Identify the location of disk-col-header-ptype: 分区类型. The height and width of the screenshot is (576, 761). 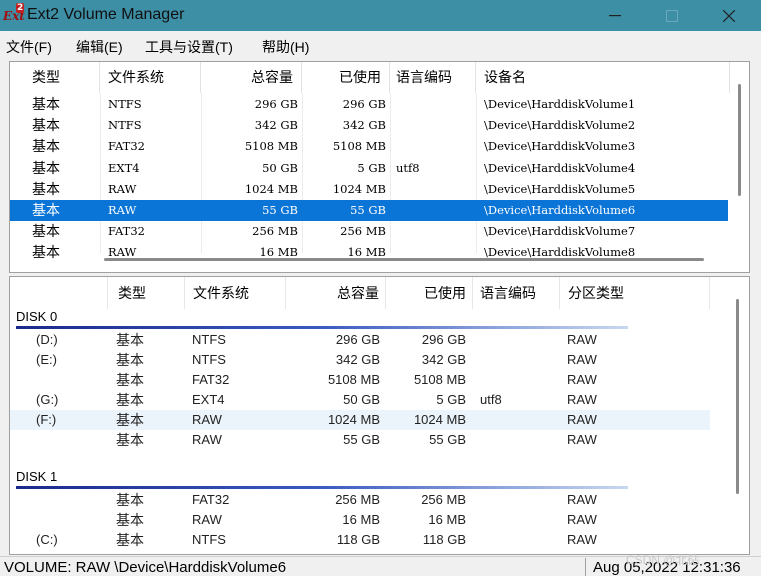
(635, 293).